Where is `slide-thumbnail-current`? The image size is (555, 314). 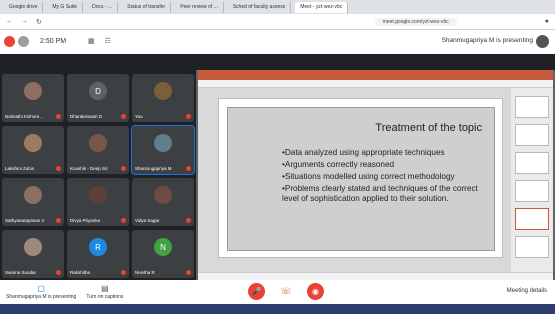
slide-thumbnail-current is located at coordinates (532, 219).